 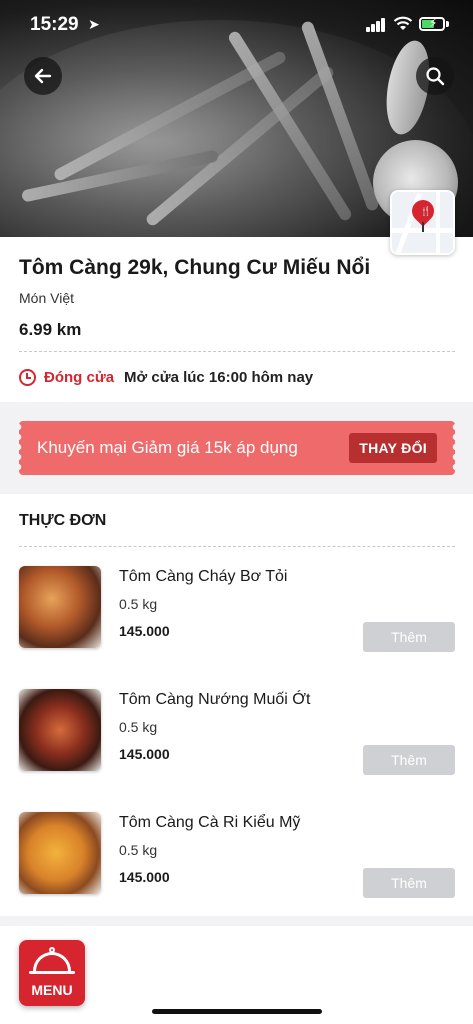 What do you see at coordinates (423, 227) in the screenshot?
I see `map-pin-stem` at bounding box center [423, 227].